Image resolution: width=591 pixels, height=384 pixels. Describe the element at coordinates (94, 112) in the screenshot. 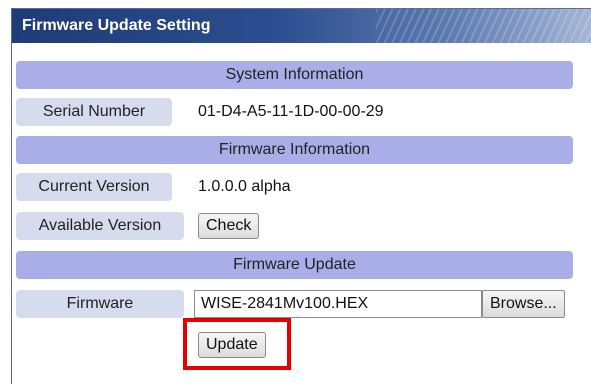

I see `serial-number-label: Serial Number` at that location.